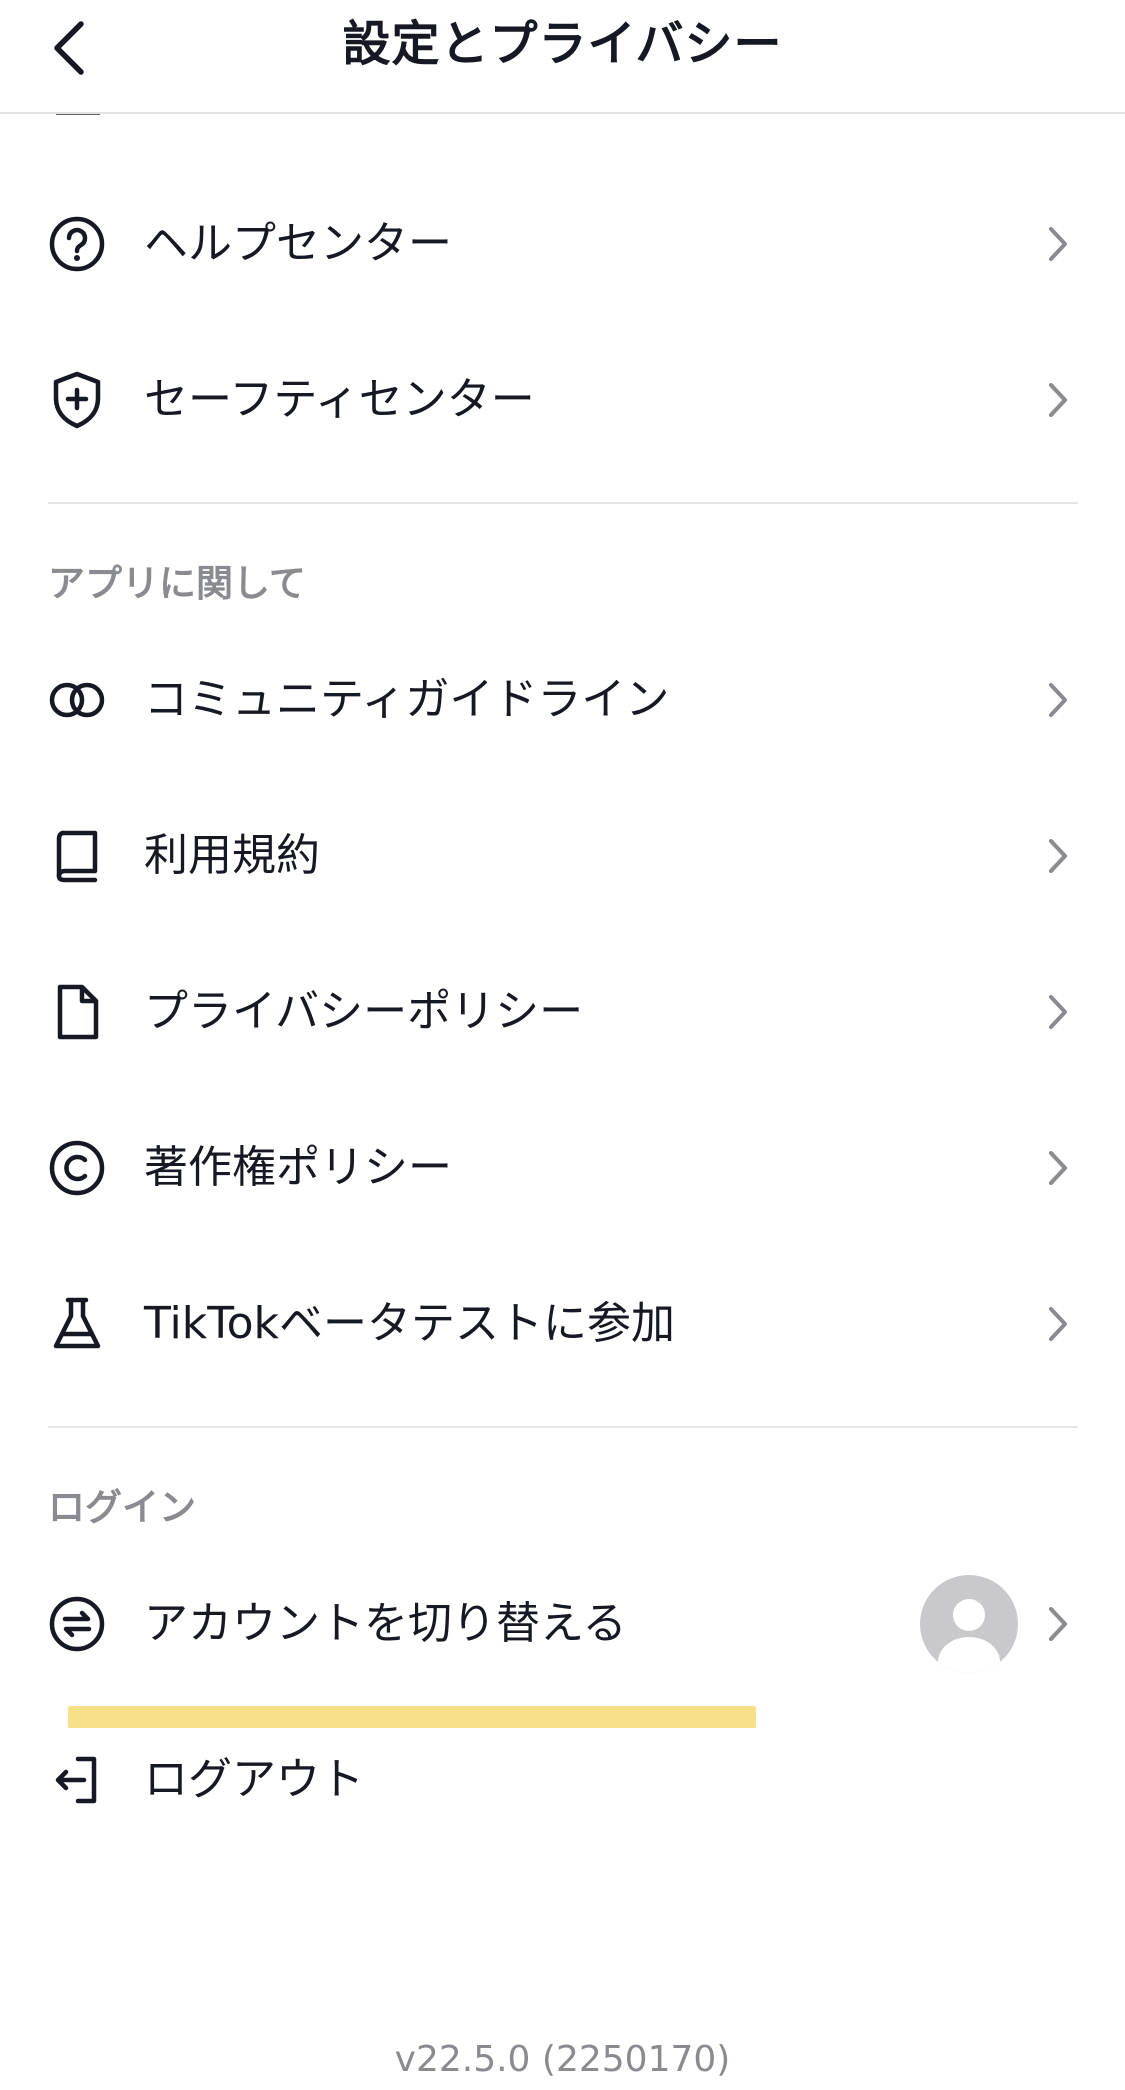 This screenshot has height=2090, width=1125. What do you see at coordinates (77, 856) in the screenshot?
I see `book-icon` at bounding box center [77, 856].